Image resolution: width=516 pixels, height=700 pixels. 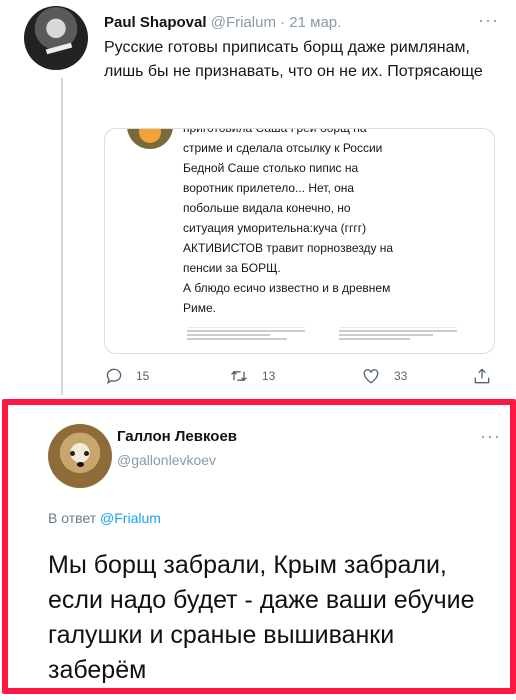 I want to click on embedded-screenshot-right, so click(x=398, y=338).